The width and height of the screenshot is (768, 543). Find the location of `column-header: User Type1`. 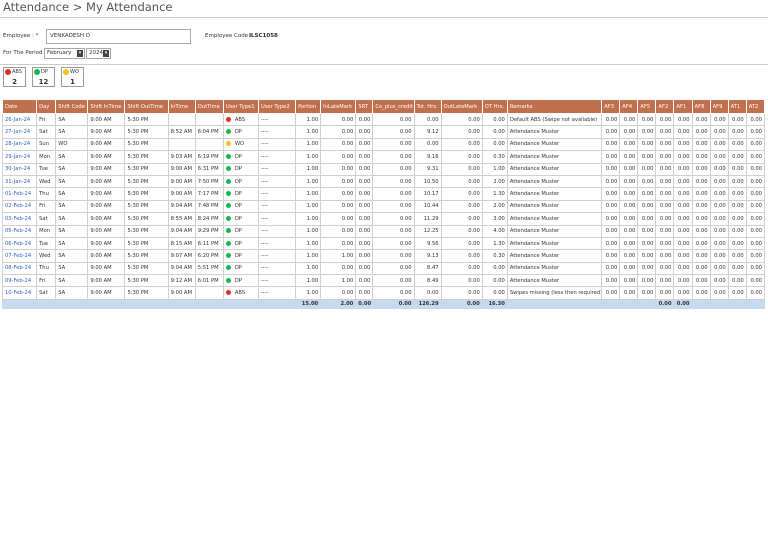

column-header: User Type1 is located at coordinates (240, 106).